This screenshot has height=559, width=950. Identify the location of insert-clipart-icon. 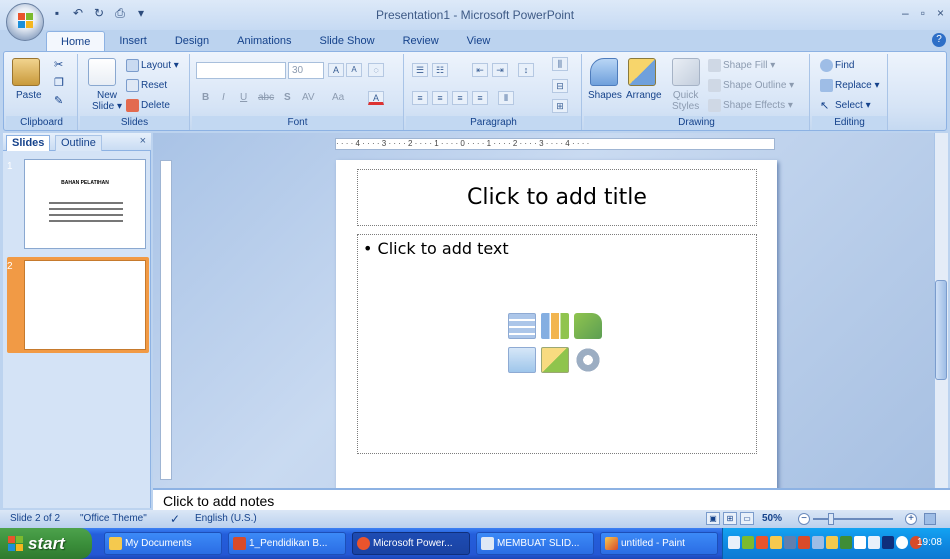
(555, 360).